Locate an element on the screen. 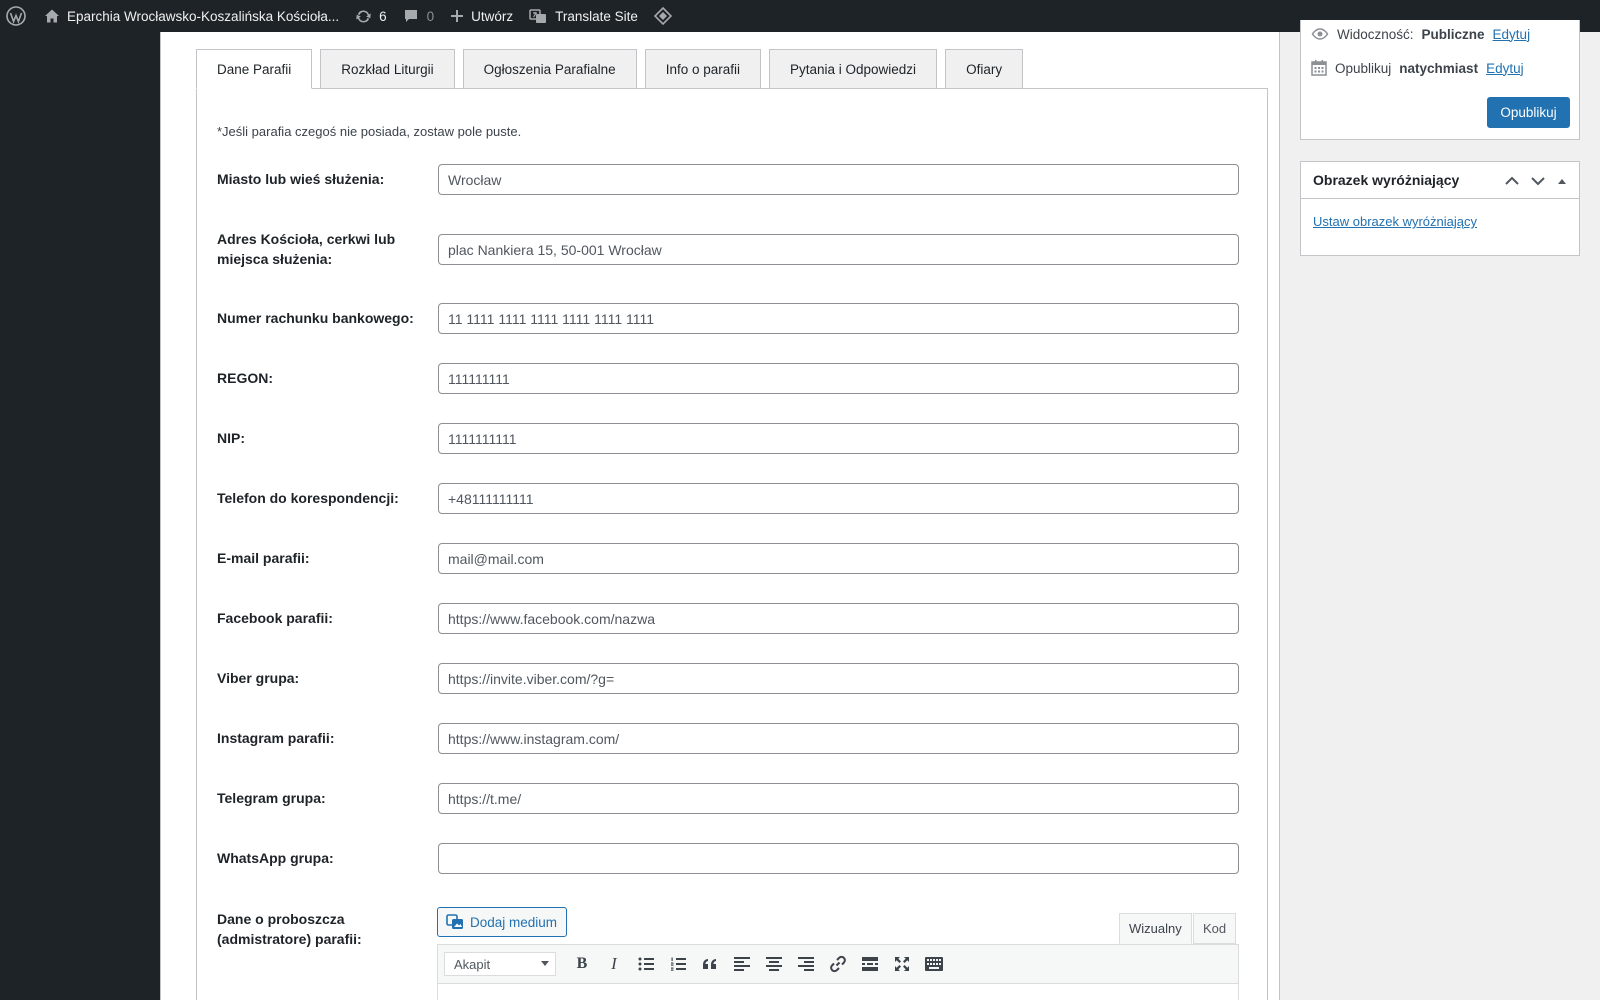  fullscreen-button is located at coordinates (902, 964).